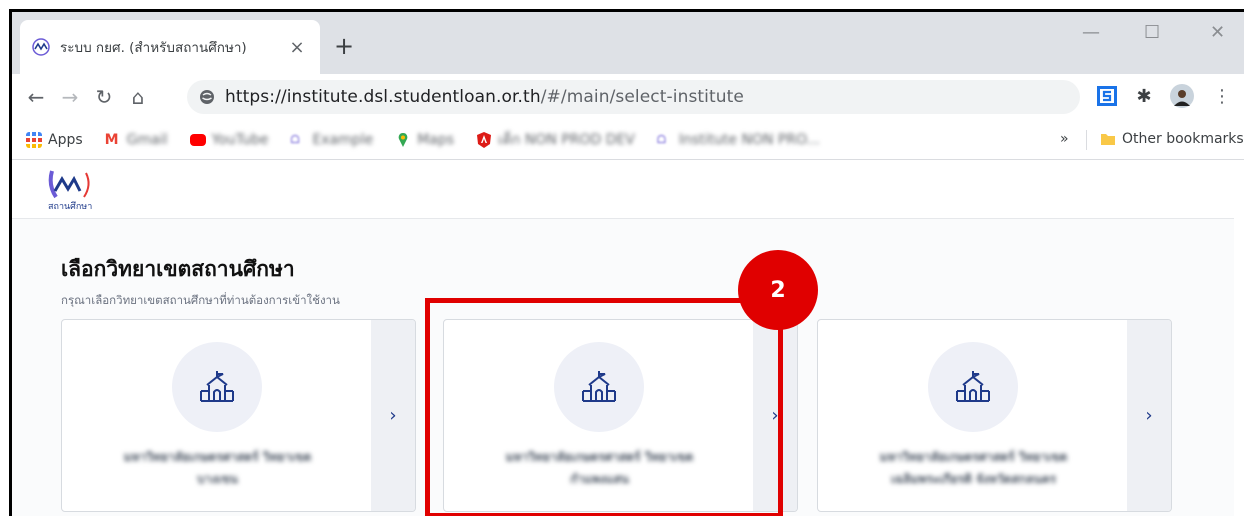 The width and height of the screenshot is (1244, 516). I want to click on campus-name: มหาวิทยาลัยเกษตรศาสตร์ วิทยาเขต บางเขน, so click(217, 468).